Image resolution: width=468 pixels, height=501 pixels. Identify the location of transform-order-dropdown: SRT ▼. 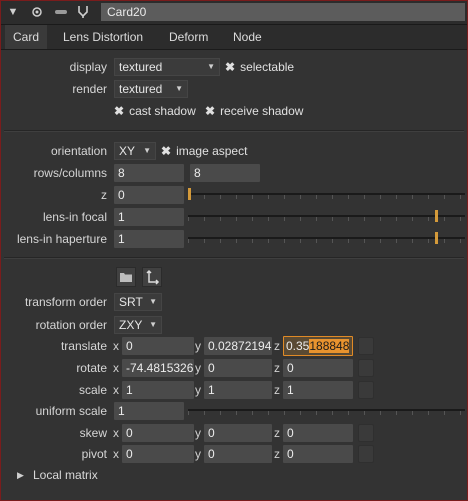
(138, 302).